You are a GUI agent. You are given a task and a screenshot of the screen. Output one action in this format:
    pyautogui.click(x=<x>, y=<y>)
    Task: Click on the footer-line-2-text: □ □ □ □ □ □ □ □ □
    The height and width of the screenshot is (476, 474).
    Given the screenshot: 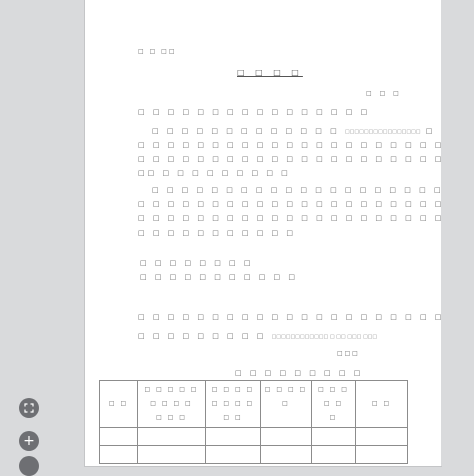 What is the action you would take?
    pyautogui.click(x=202, y=336)
    